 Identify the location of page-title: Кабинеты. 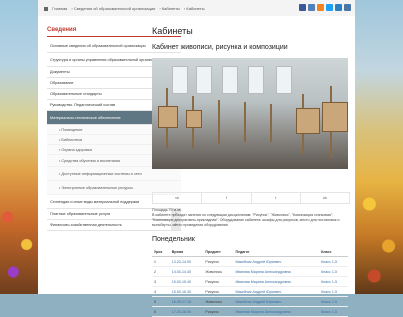
(172, 31).